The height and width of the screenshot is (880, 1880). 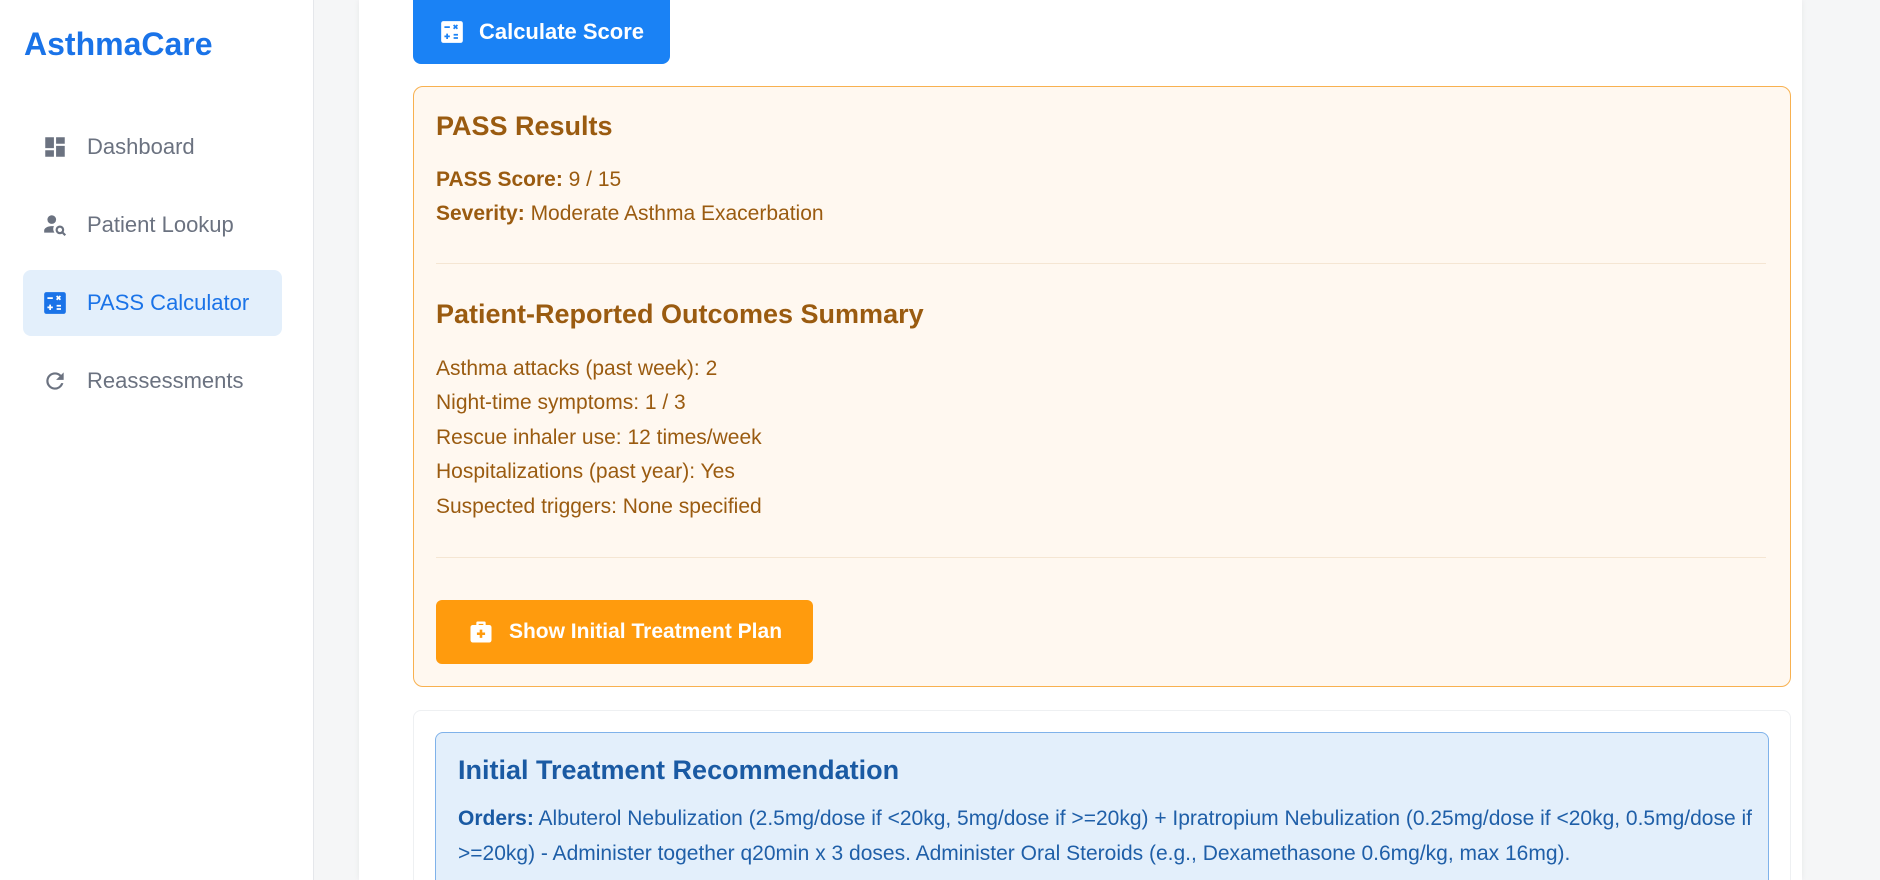 What do you see at coordinates (645, 631) in the screenshot?
I see `show-treatment-plan-label: Show Initial Treatment Plan` at bounding box center [645, 631].